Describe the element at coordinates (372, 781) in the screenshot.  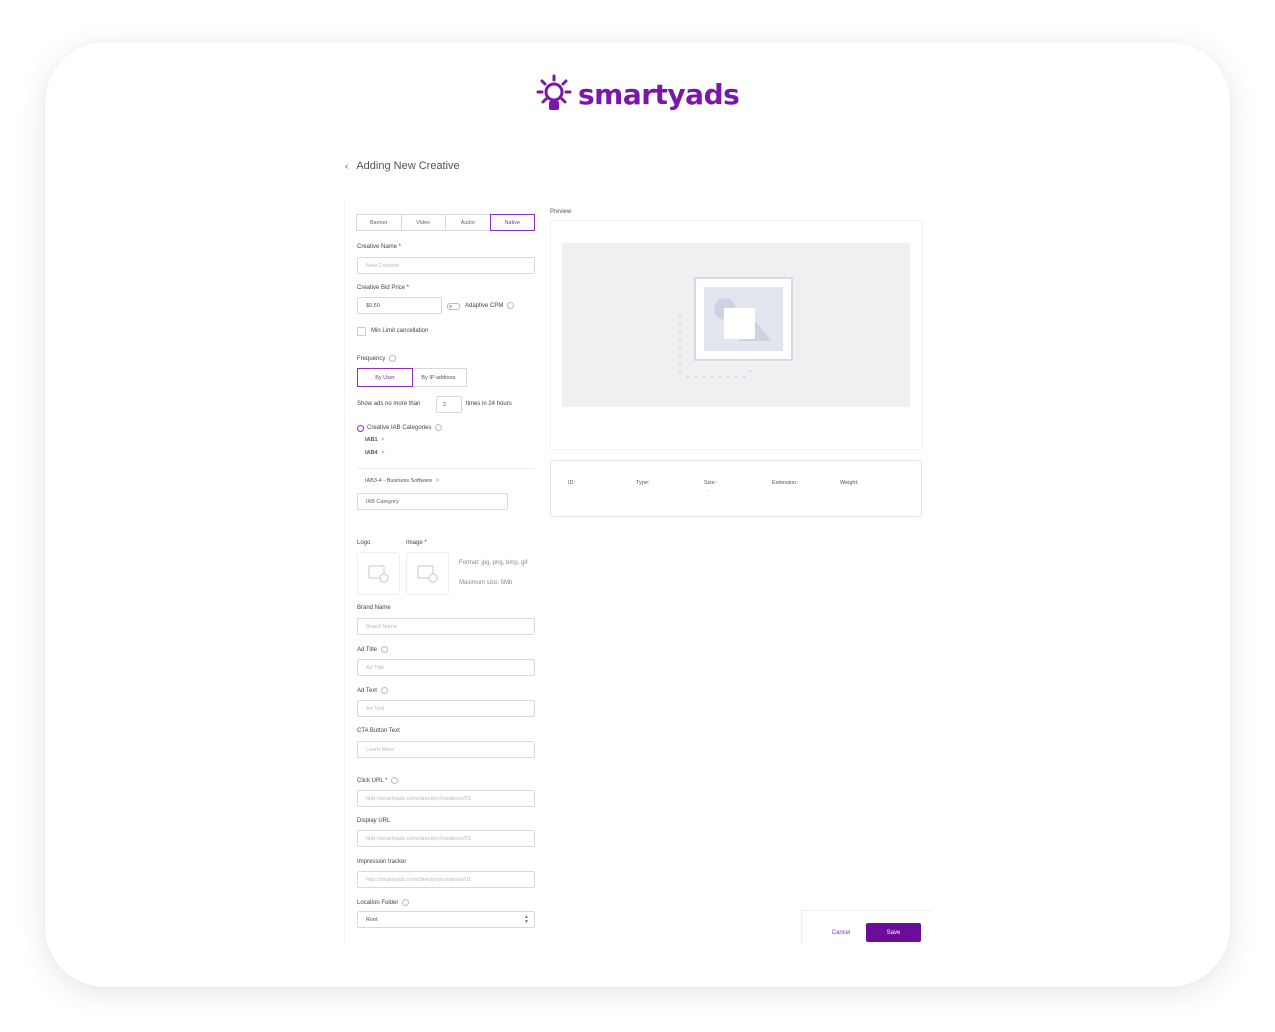
I see `click-url-text: Click URL *` at that location.